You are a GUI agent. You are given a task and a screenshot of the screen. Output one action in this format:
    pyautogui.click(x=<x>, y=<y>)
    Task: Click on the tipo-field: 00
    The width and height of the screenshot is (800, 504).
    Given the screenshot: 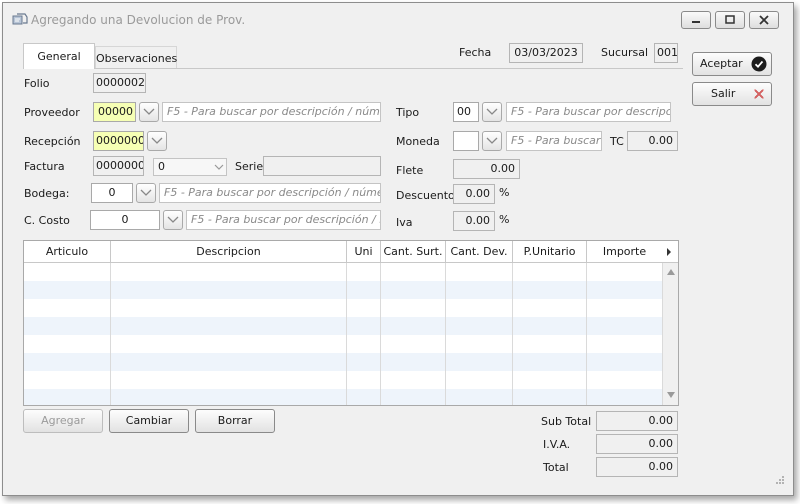 What is the action you would take?
    pyautogui.click(x=466, y=112)
    